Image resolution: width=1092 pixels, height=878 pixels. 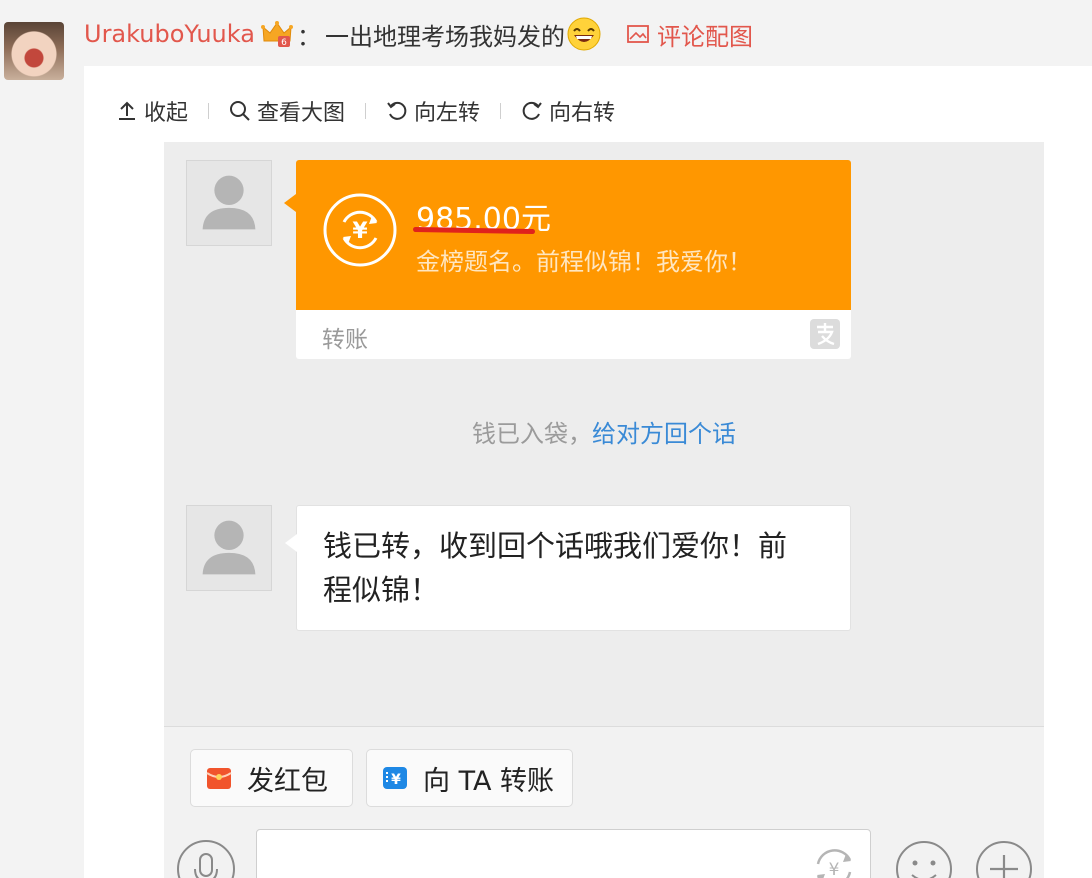 What do you see at coordinates (287, 781) in the screenshot?
I see `red-packet-label: 发红包` at bounding box center [287, 781].